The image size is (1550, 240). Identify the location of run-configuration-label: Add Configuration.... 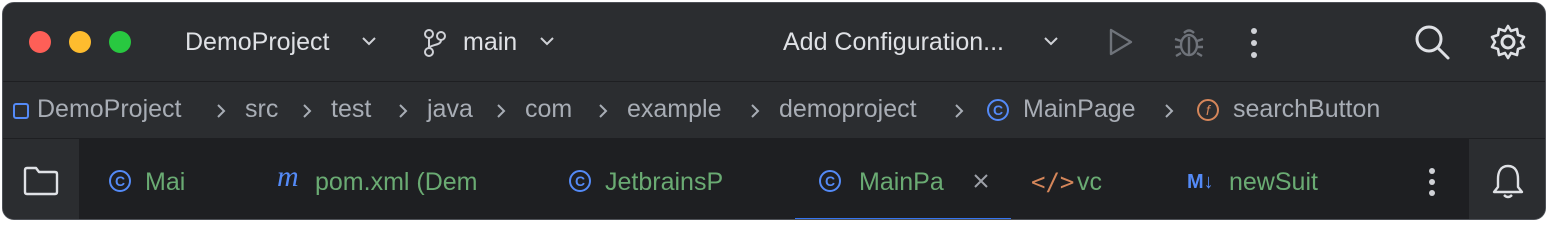
(893, 42).